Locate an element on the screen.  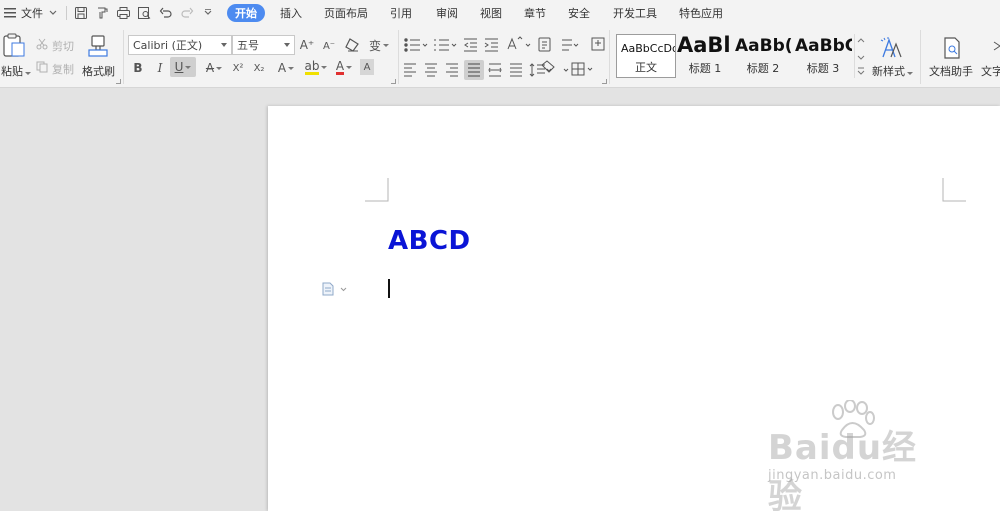
format-painter-icon is located at coordinates (98, 46).